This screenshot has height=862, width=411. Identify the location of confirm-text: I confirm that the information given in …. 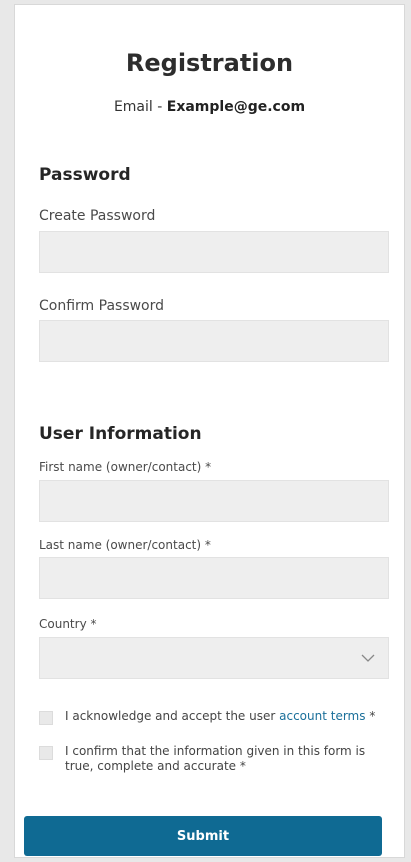
(215, 758).